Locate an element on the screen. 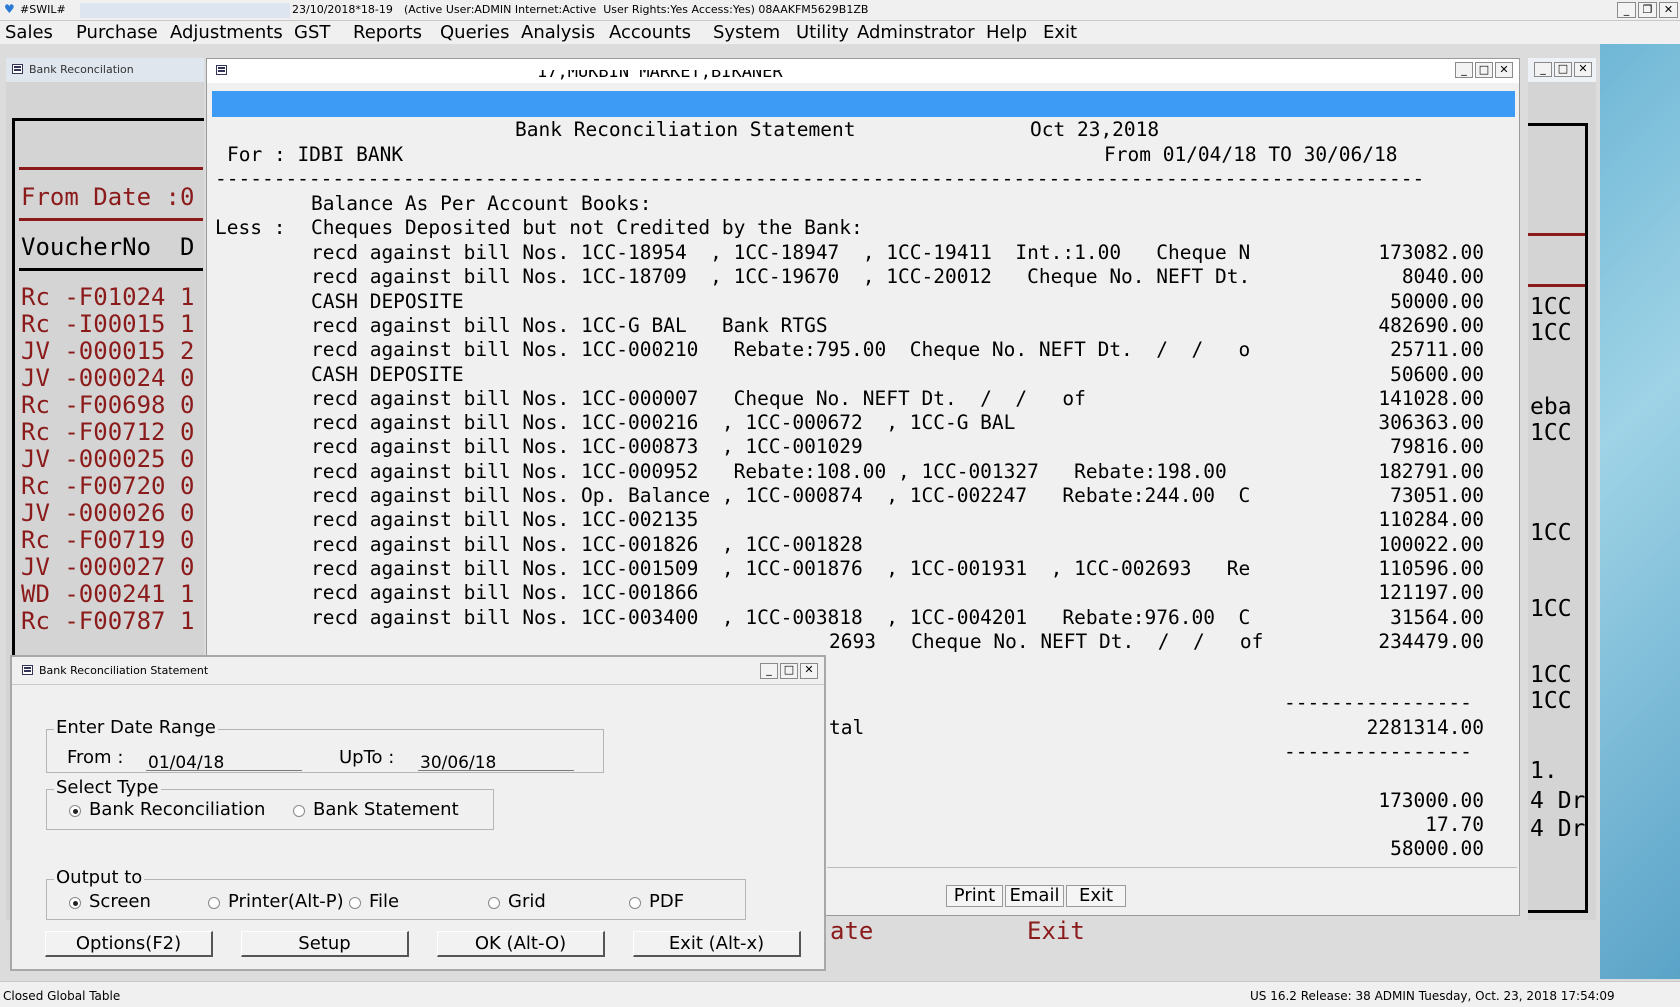 The width and height of the screenshot is (1680, 1007). voucher-row: Rc -F00720 0 is located at coordinates (107, 486).